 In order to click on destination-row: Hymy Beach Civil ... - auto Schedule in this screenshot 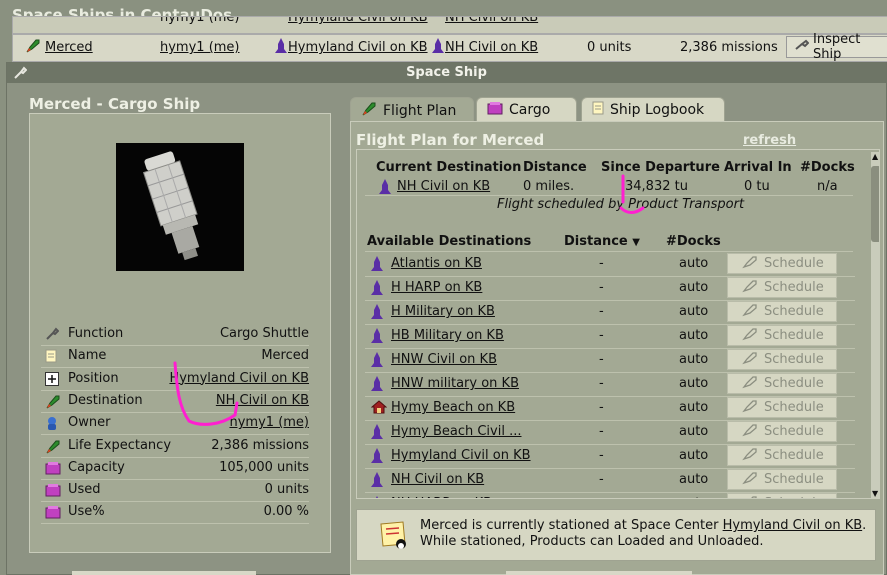, I will do `click(610, 432)`.